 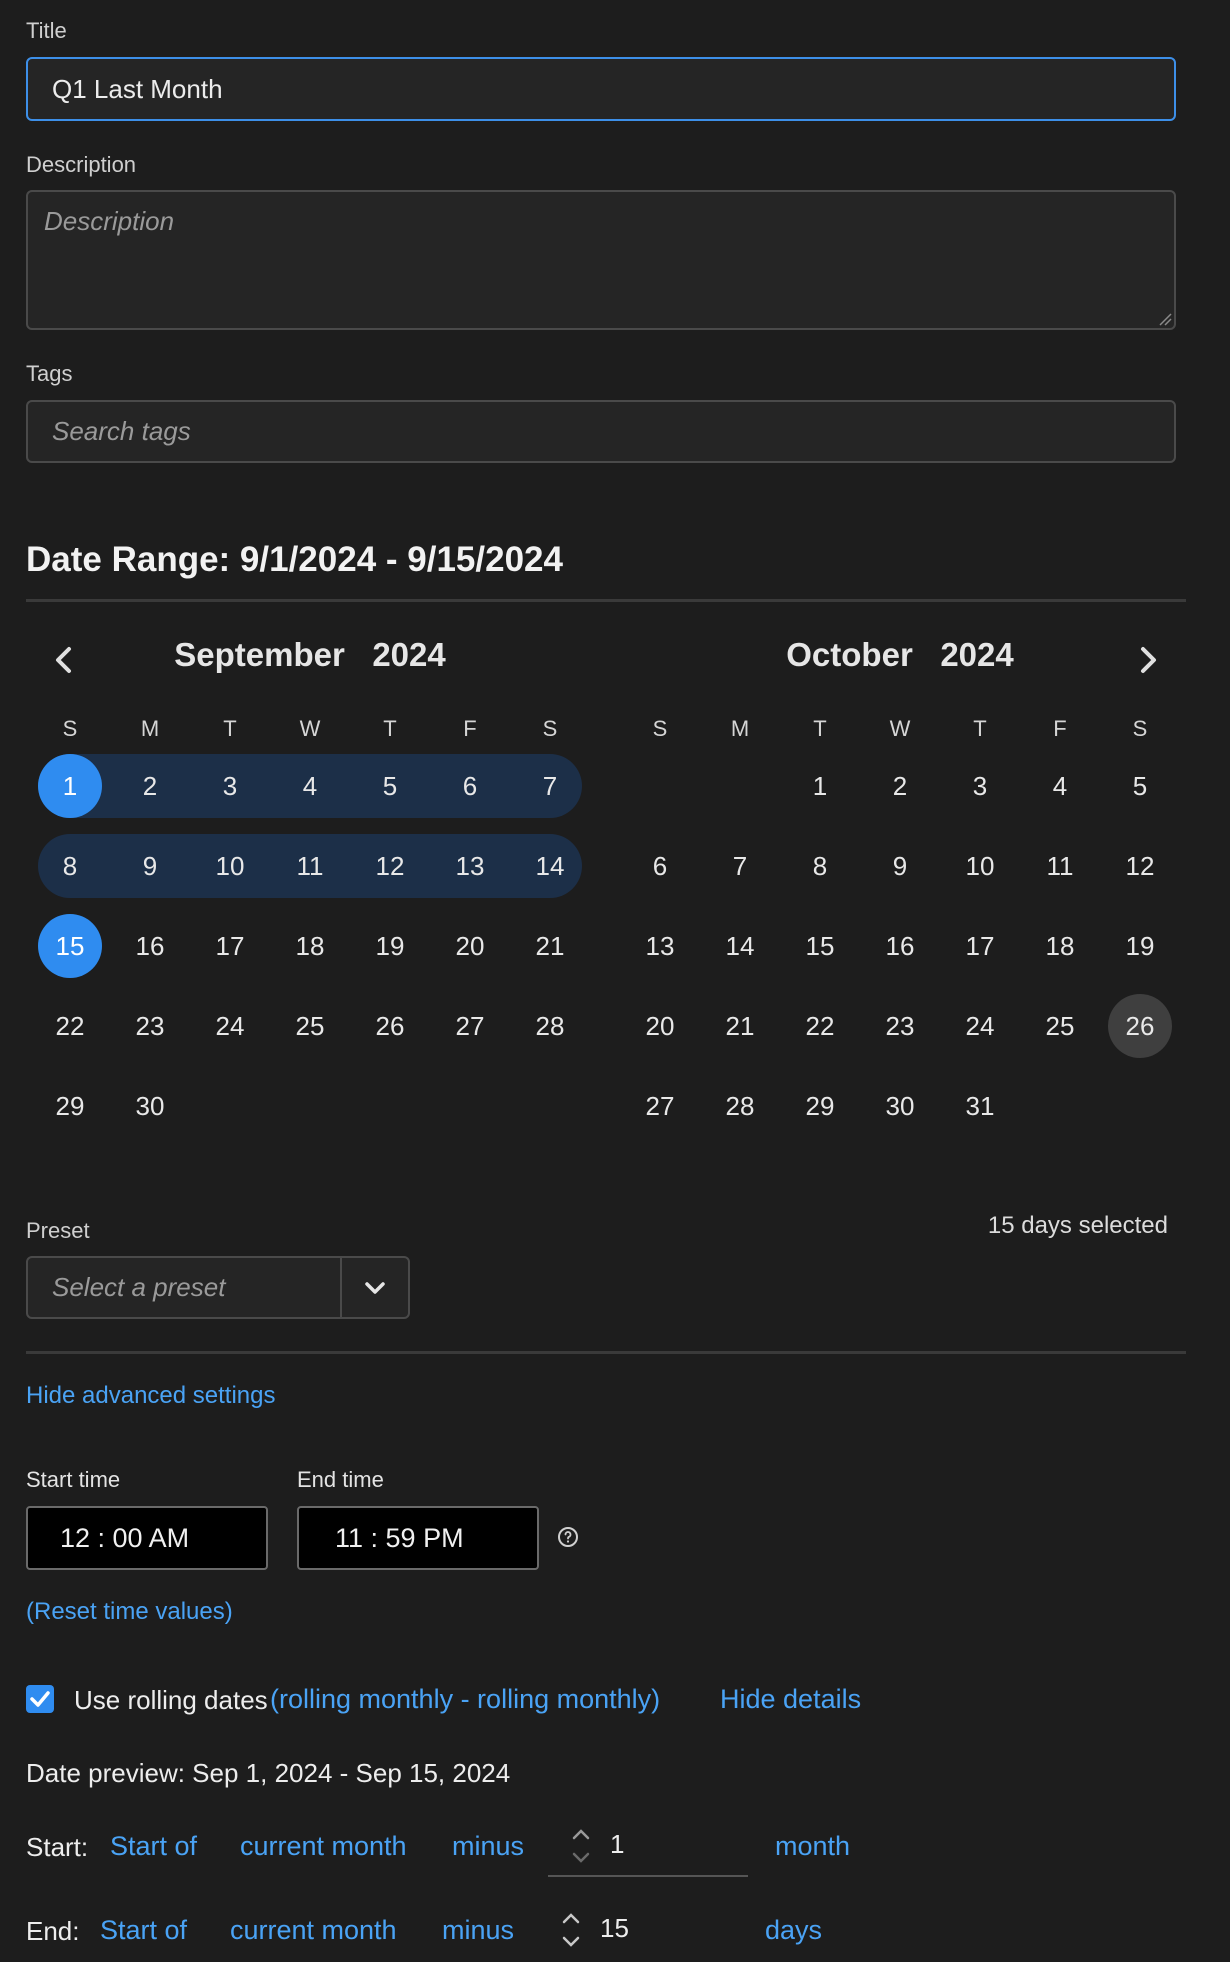 What do you see at coordinates (648, 1876) in the screenshot?
I see `stepper-underline` at bounding box center [648, 1876].